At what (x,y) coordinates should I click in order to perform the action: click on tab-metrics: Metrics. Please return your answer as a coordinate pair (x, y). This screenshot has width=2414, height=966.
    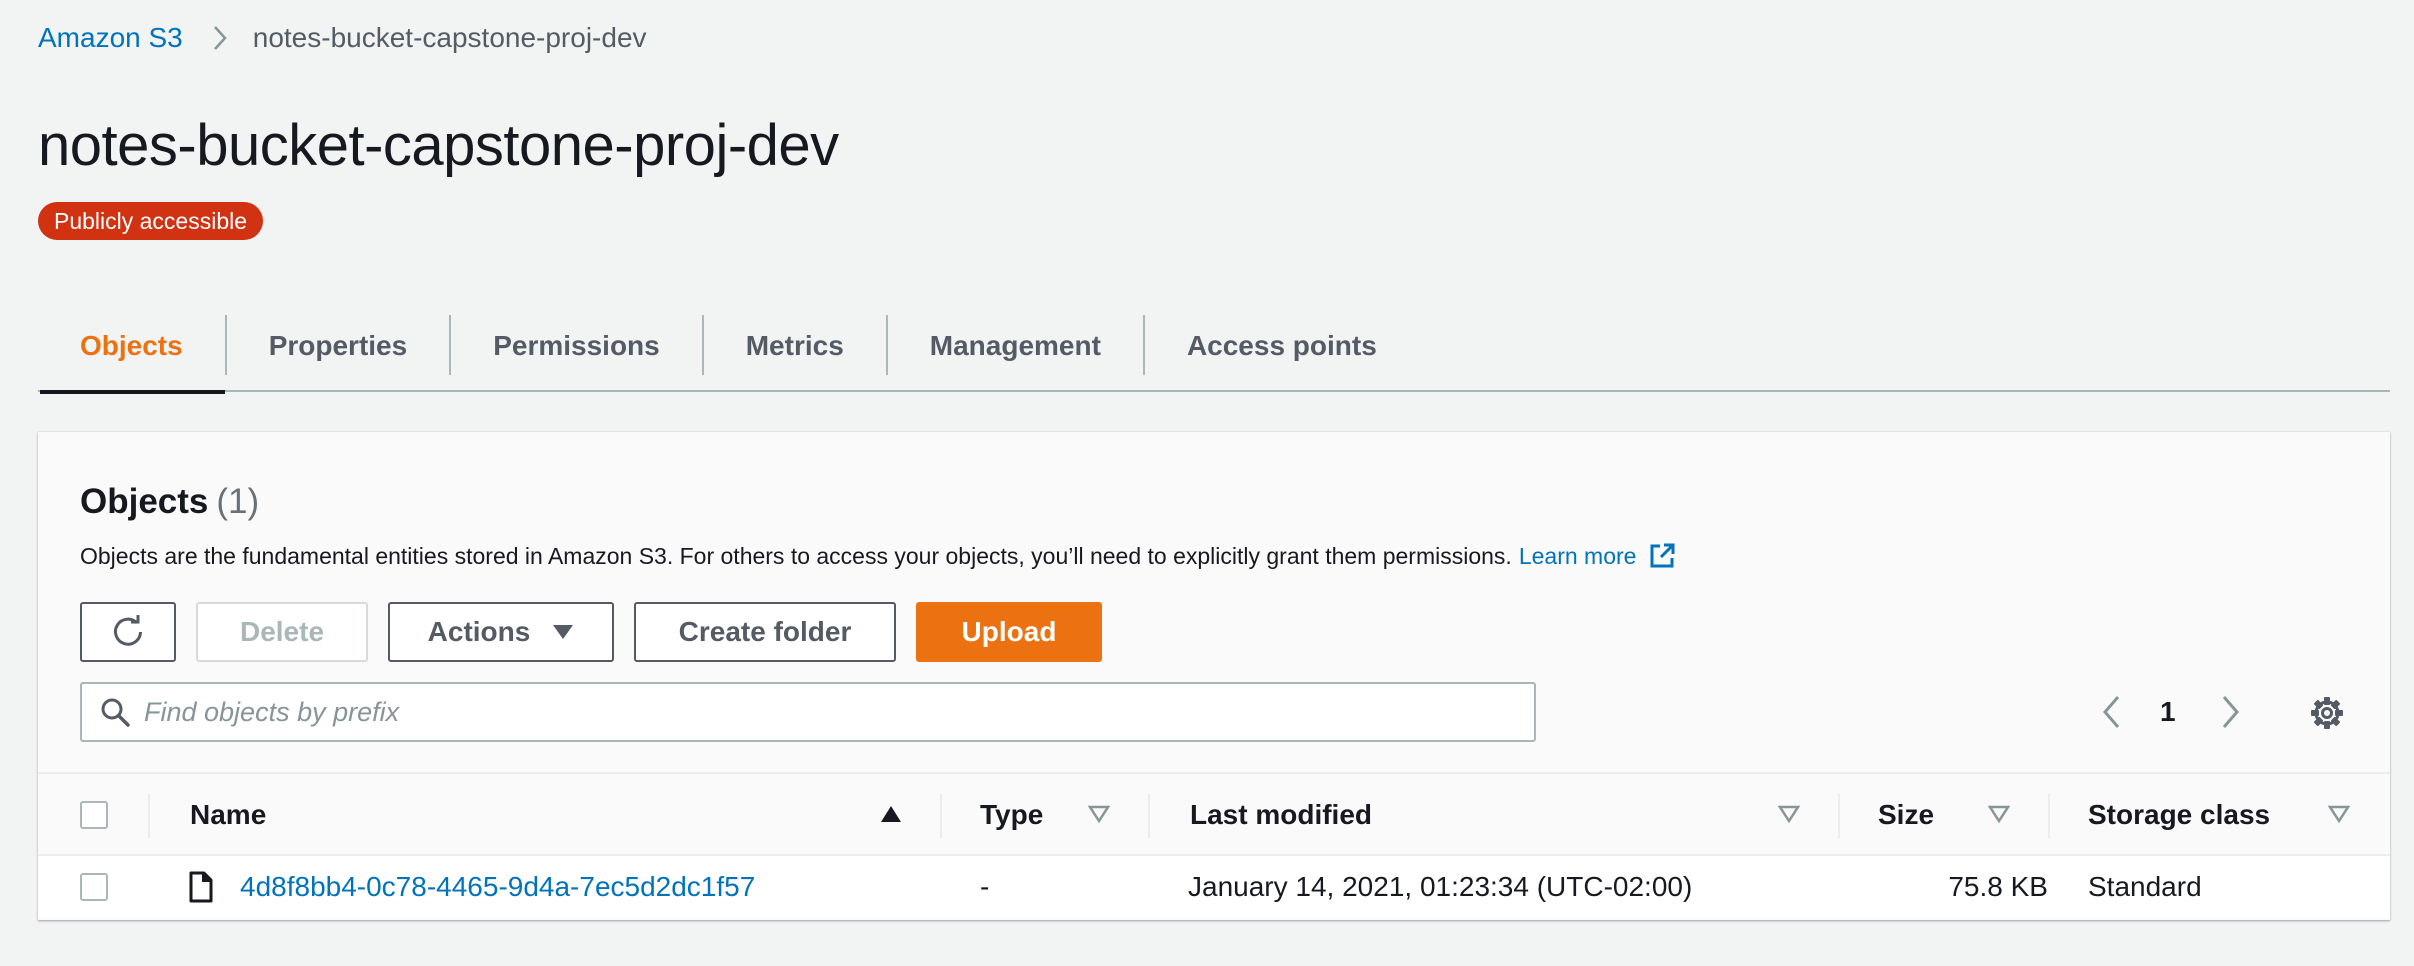
    Looking at the image, I should click on (795, 346).